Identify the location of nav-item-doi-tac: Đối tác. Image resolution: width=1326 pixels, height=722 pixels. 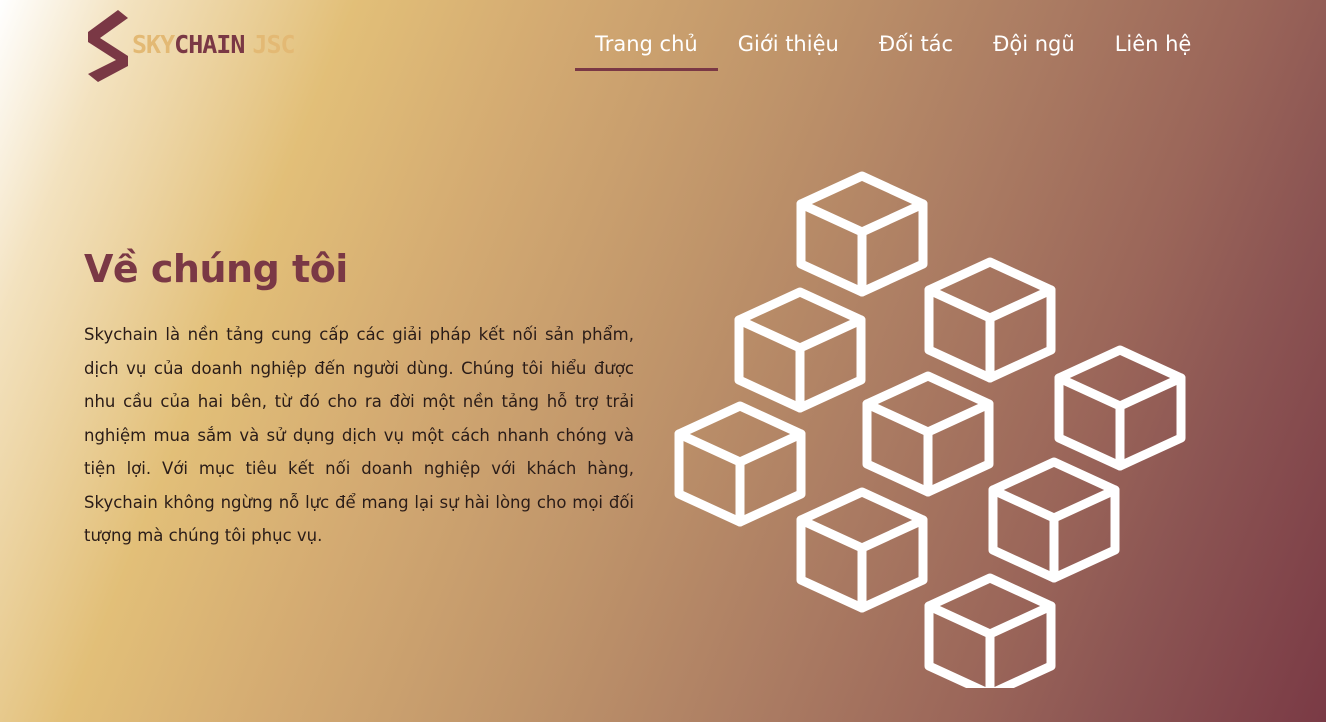
(916, 50).